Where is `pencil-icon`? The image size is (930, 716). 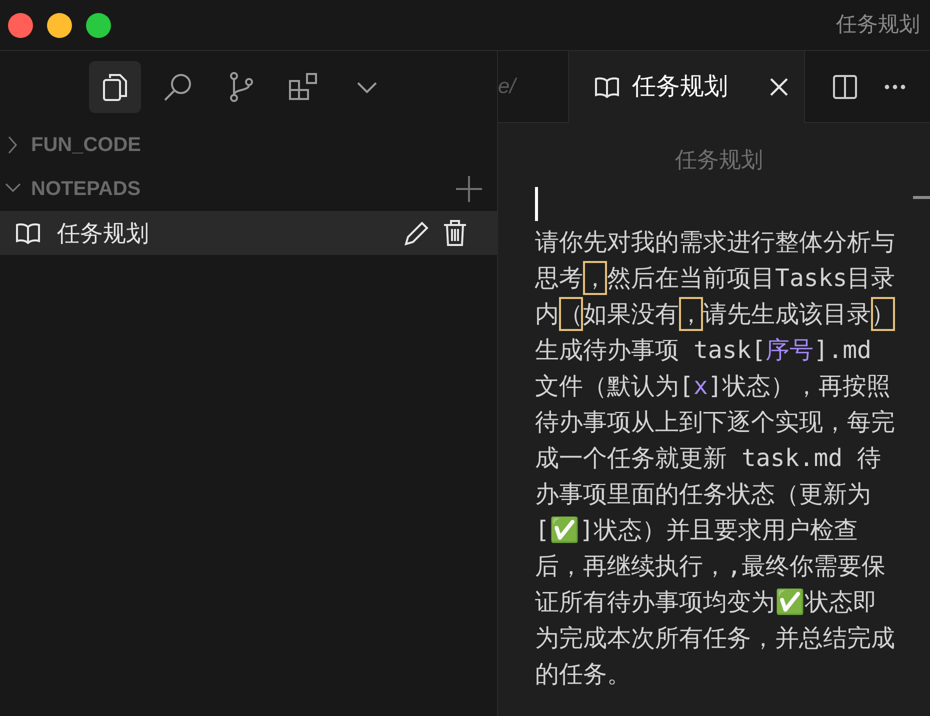
pencil-icon is located at coordinates (417, 233).